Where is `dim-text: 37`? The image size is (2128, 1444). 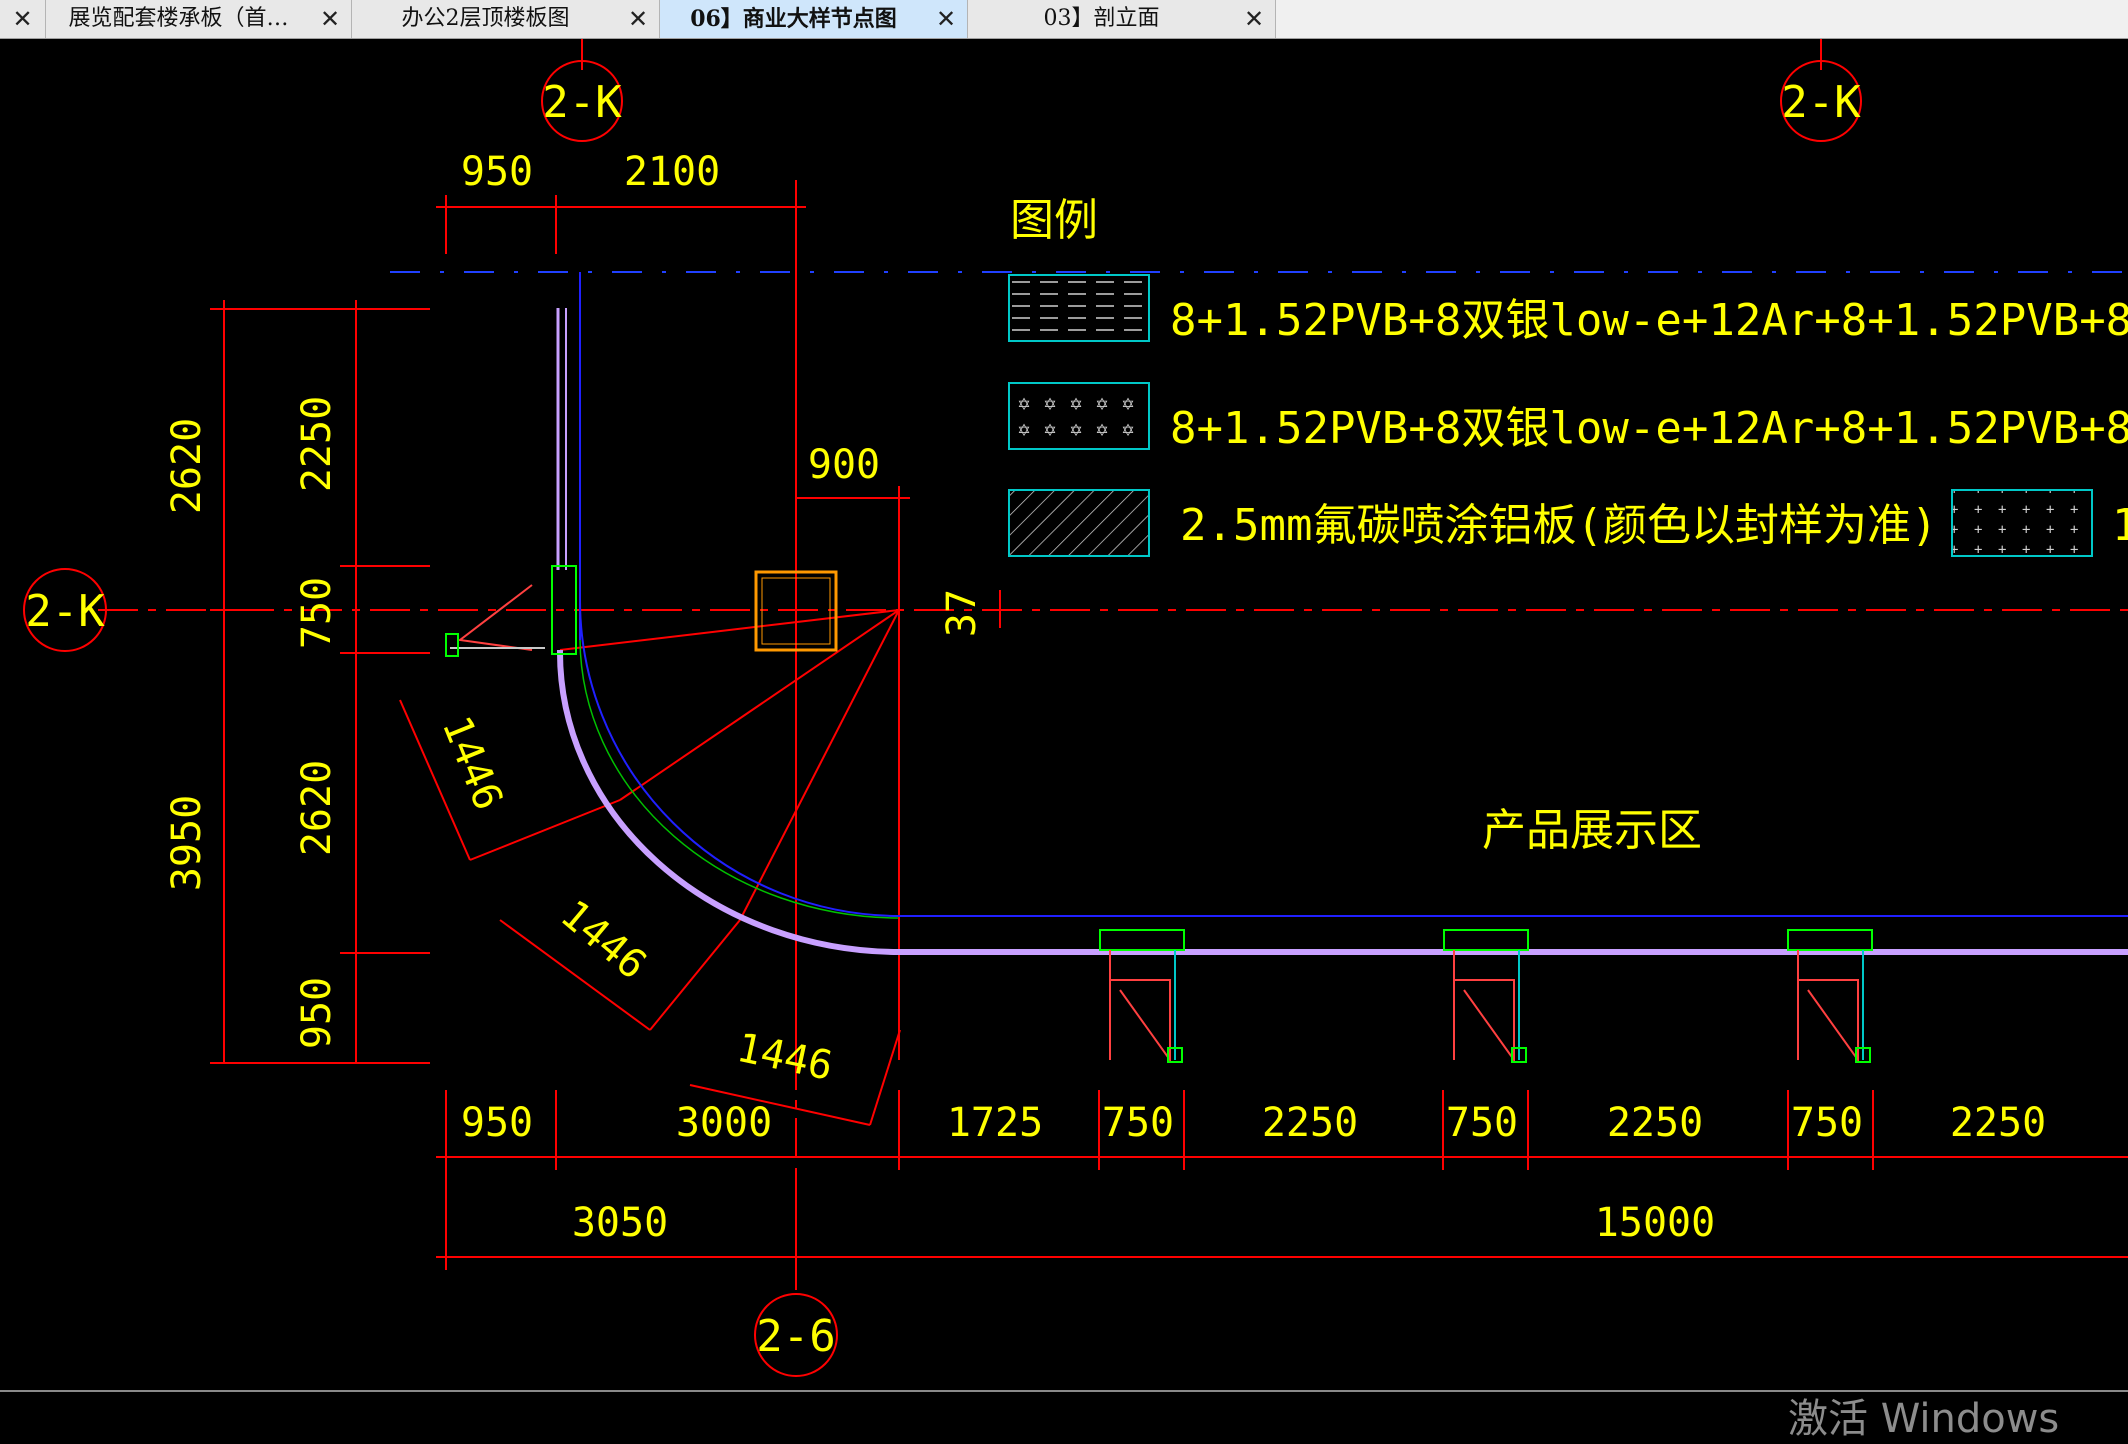
dim-text: 37 is located at coordinates (962, 613).